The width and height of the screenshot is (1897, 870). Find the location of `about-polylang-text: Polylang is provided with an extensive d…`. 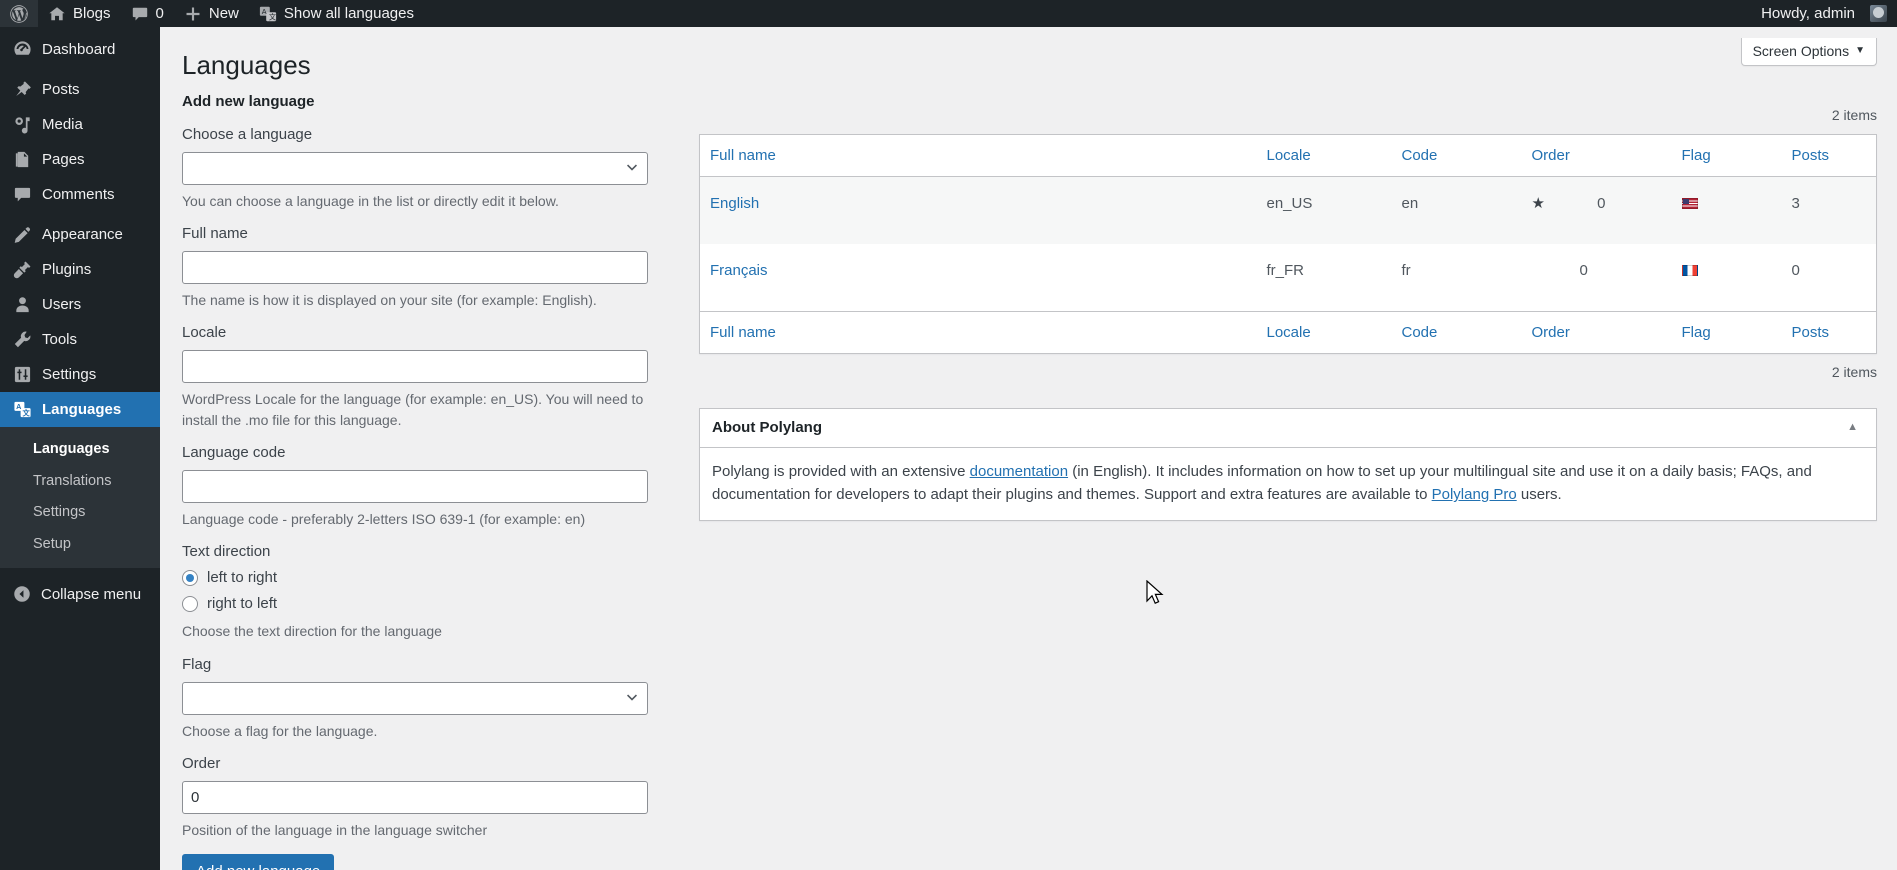

about-polylang-text: Polylang is provided with an extensive d… is located at coordinates (1288, 483).